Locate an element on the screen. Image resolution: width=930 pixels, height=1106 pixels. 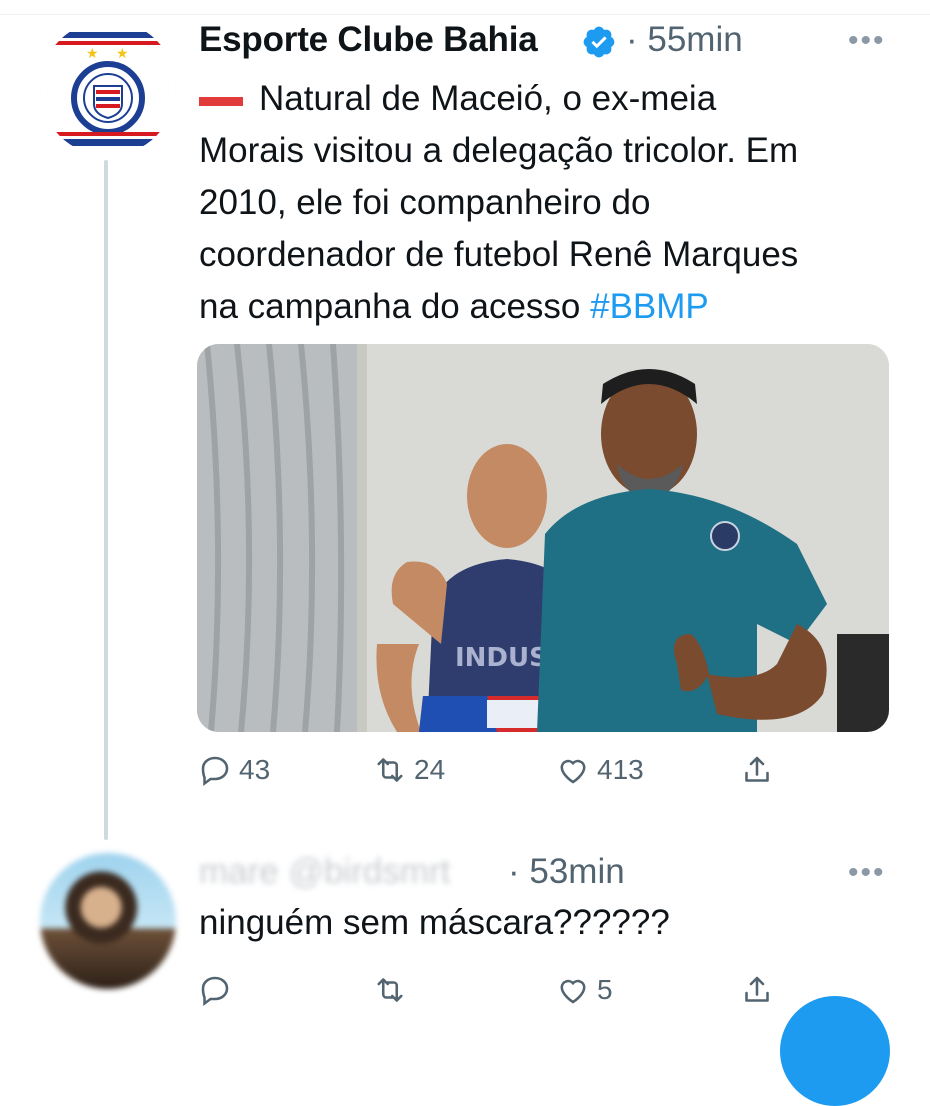
reply-button: 43 is located at coordinates (233, 770).